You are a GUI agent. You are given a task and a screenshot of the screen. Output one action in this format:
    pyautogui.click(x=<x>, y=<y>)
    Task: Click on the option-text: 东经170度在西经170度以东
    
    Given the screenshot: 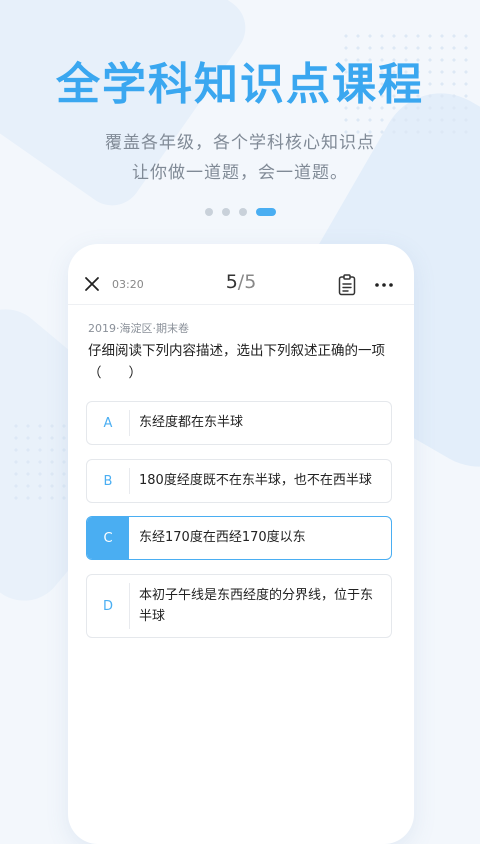 What is the action you would take?
    pyautogui.click(x=222, y=537)
    